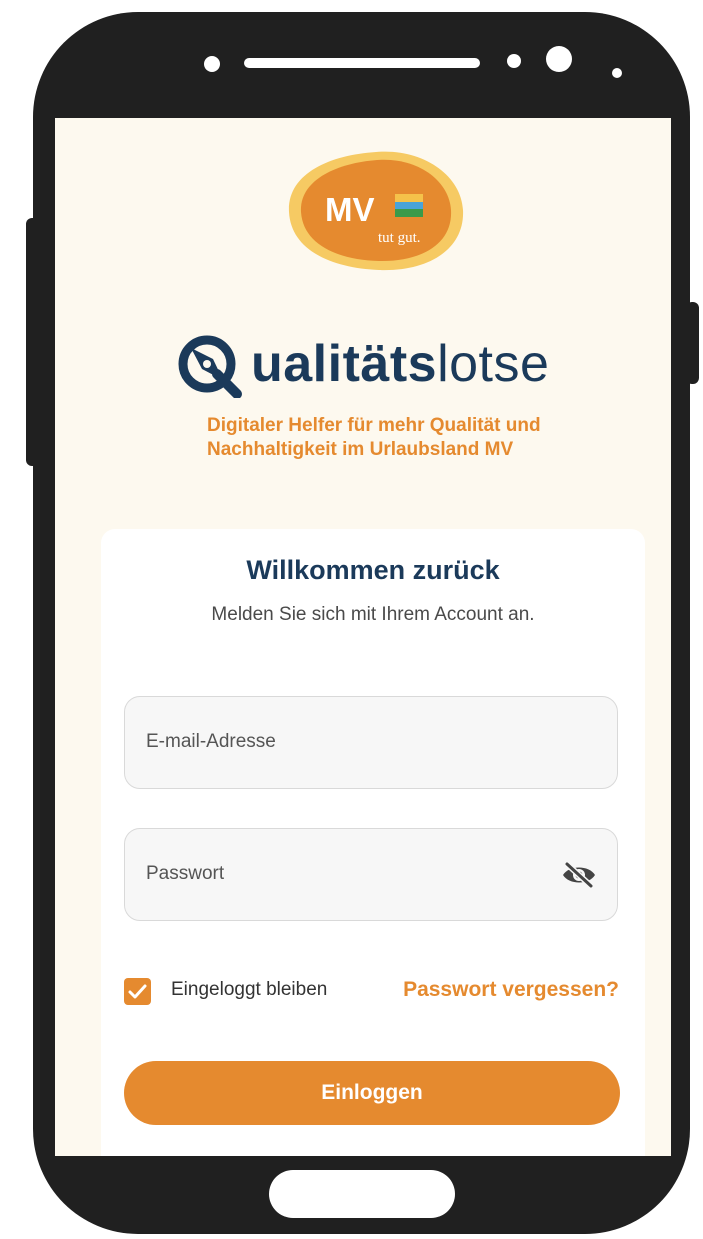  I want to click on email-placeholder: E-mail-Adresse, so click(211, 741).